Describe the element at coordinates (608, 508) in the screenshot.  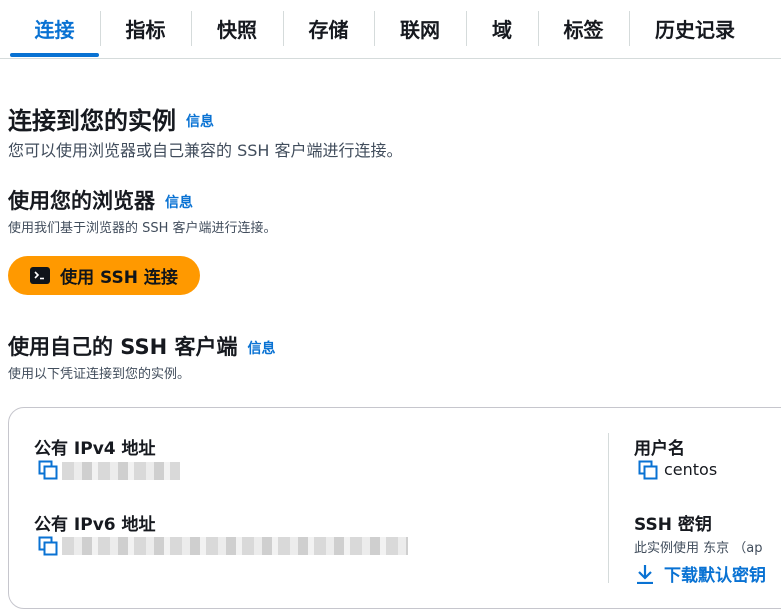
I see `column-divider` at that location.